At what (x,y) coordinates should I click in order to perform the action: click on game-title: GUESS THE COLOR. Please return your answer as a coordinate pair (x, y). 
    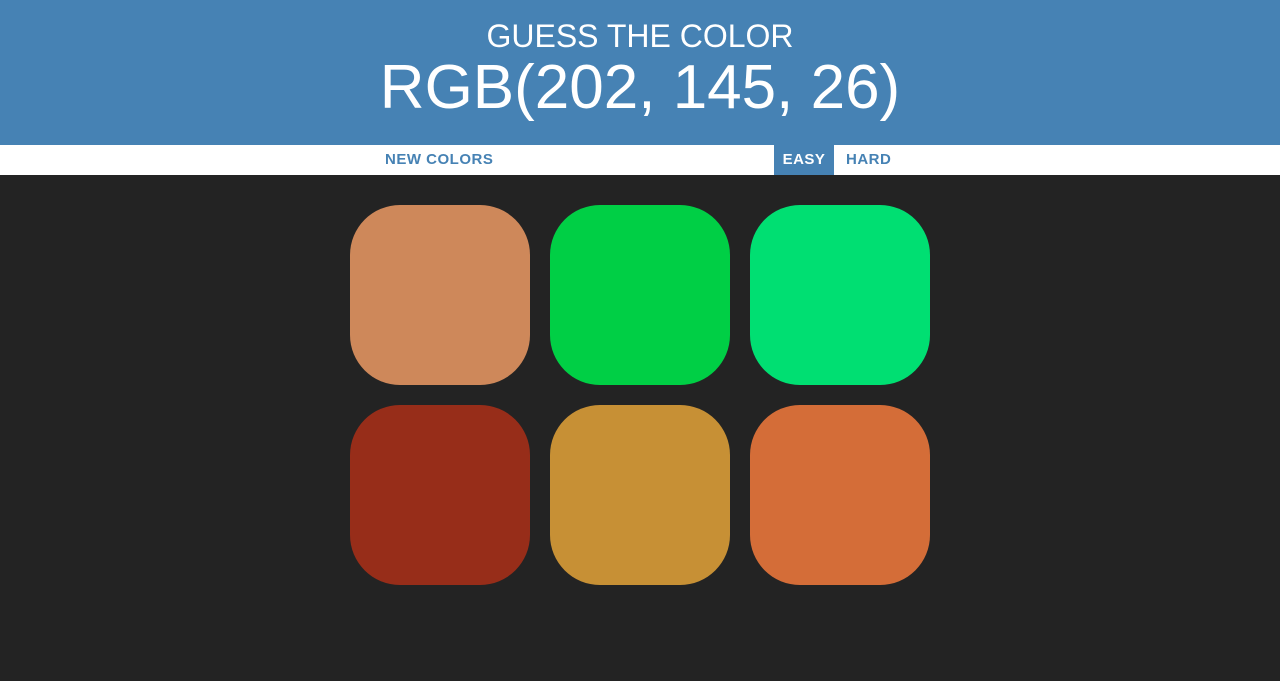
    Looking at the image, I should click on (640, 36).